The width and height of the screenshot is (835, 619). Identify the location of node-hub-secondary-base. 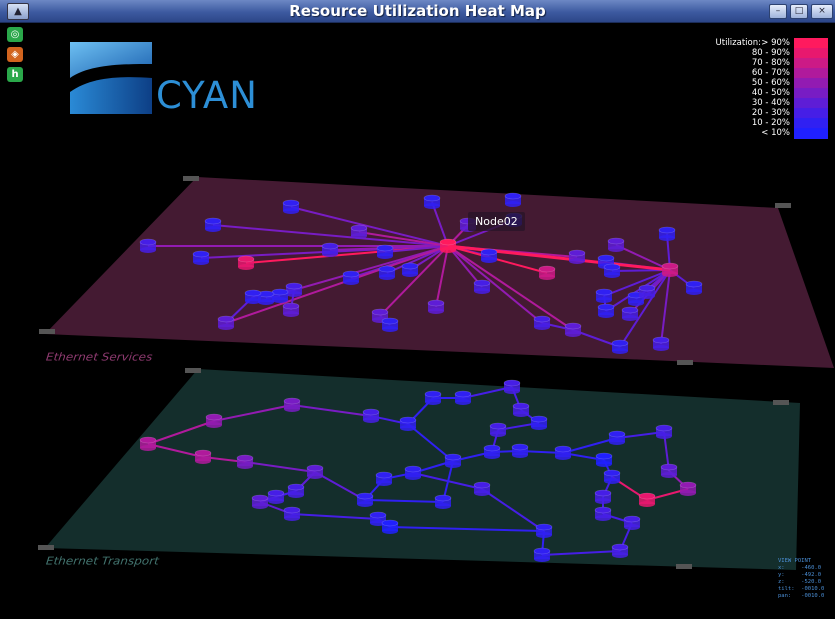
(670, 274).